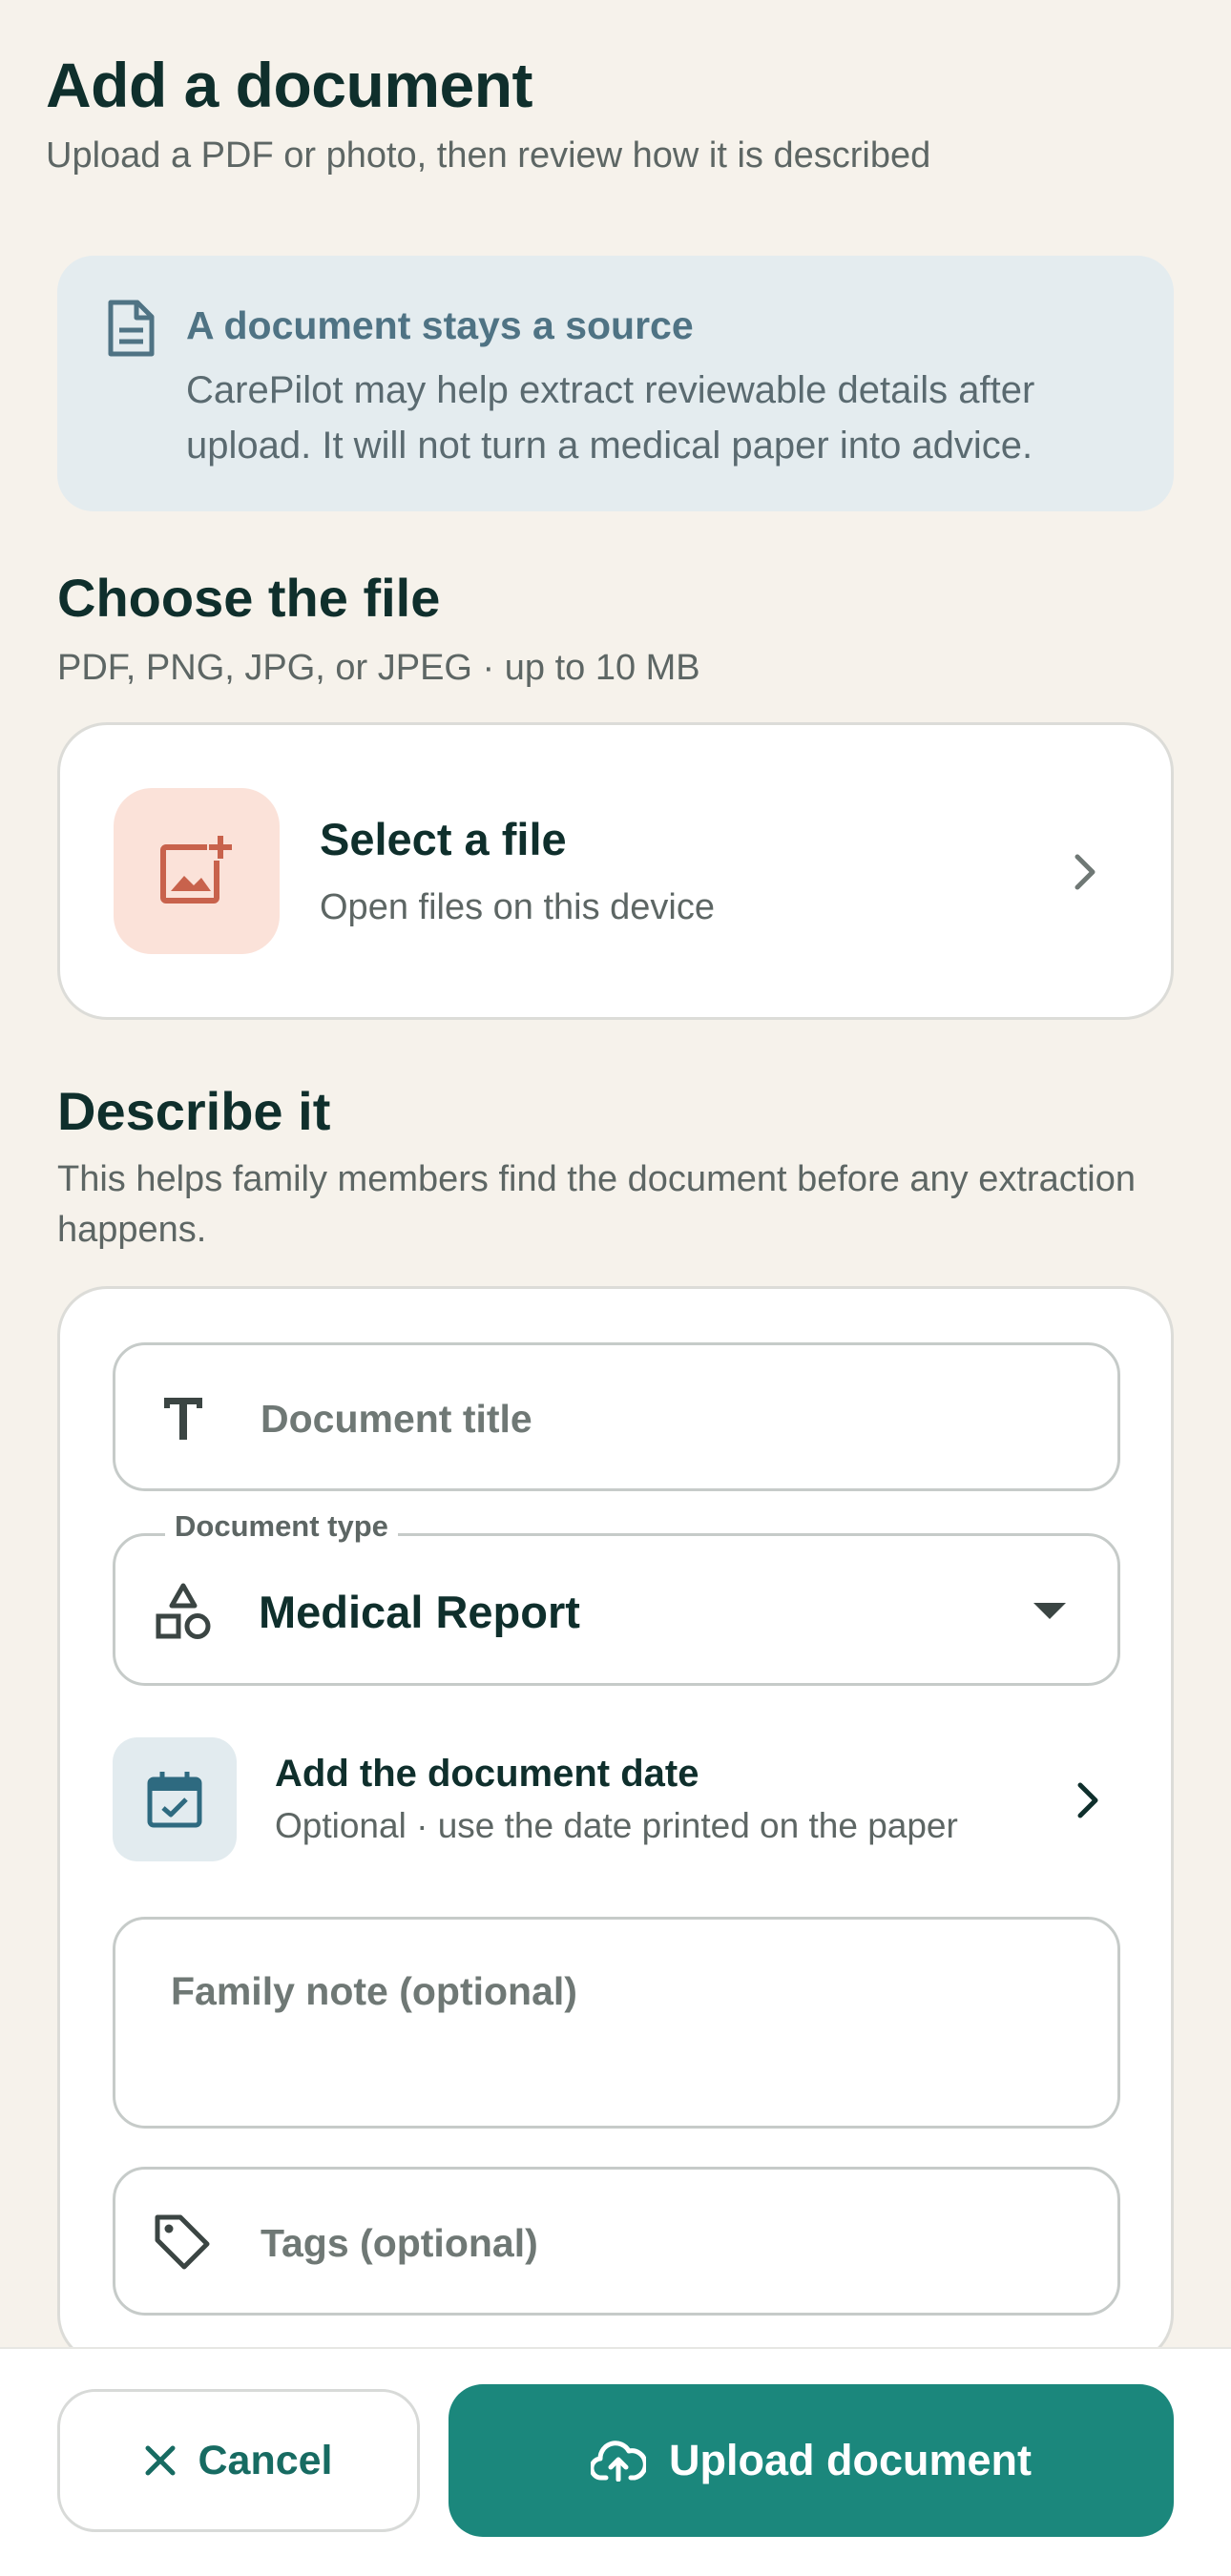  What do you see at coordinates (399, 2243) in the screenshot?
I see `tags-placeholder: Tags (optional)` at bounding box center [399, 2243].